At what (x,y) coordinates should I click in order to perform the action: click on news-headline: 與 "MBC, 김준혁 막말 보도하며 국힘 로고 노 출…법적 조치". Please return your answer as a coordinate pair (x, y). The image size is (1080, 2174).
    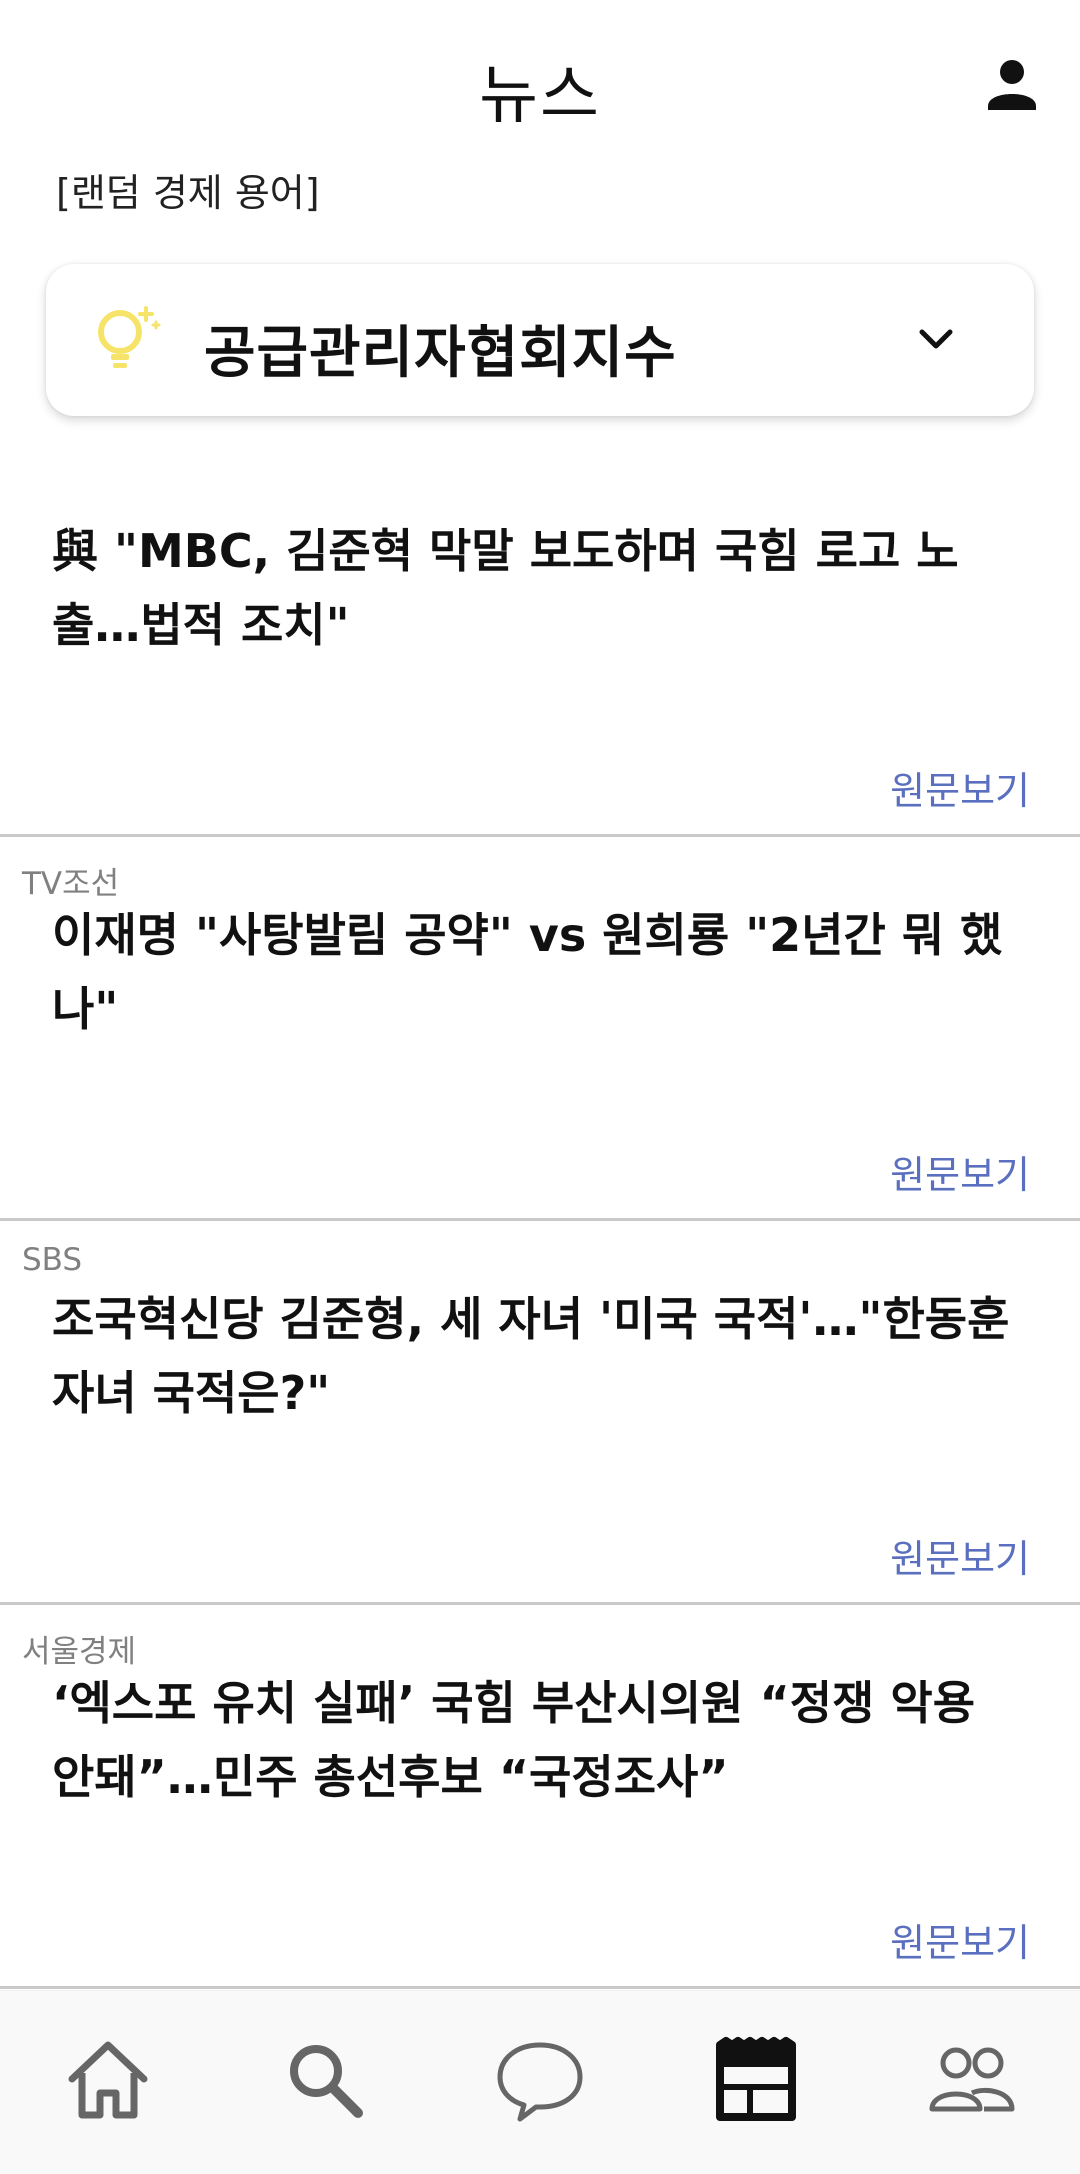
    Looking at the image, I should click on (542, 588).